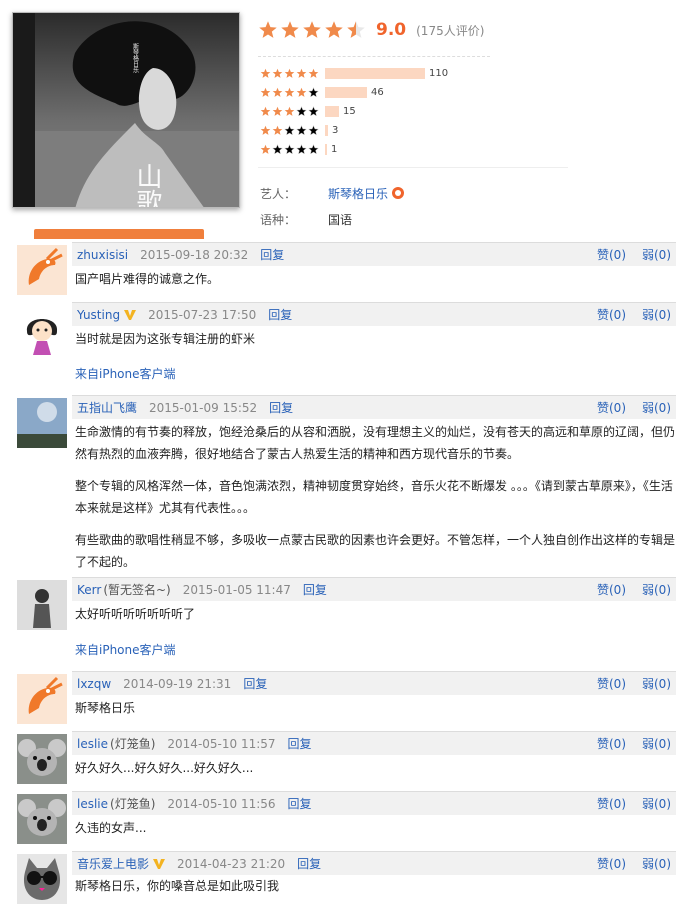 This screenshot has height=907, width=693. Describe the element at coordinates (221, 803) in the screenshot. I see `comment-time: 2014-05-10 11:56` at that location.